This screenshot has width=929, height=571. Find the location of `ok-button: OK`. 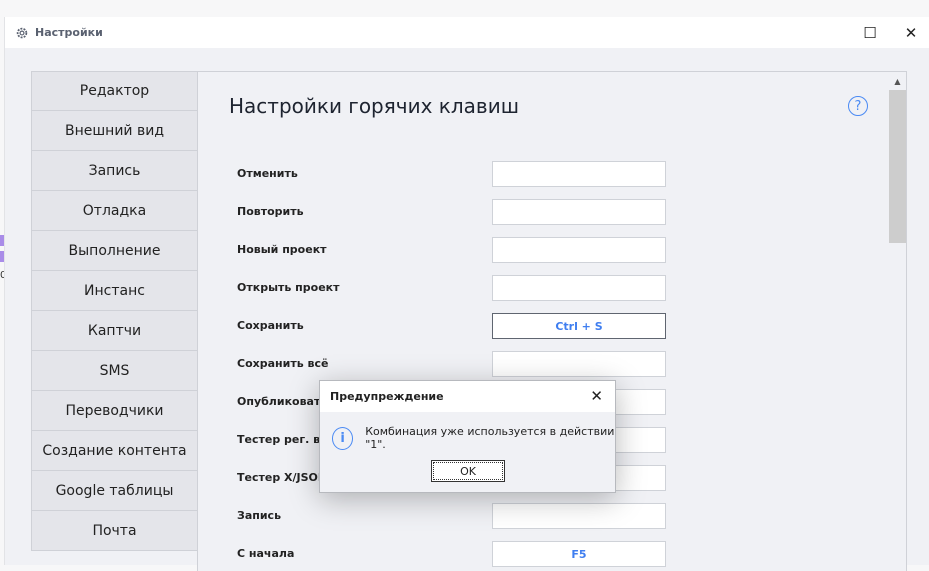

ok-button: OK is located at coordinates (468, 471).